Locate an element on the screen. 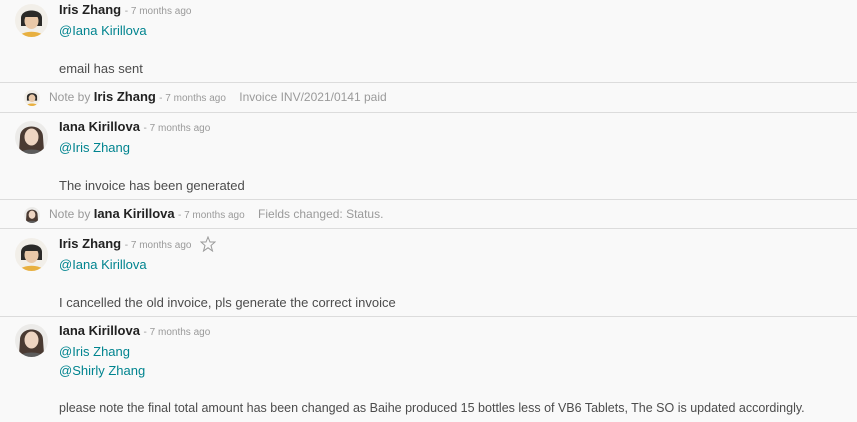  note-text: Fields changed: Status. is located at coordinates (321, 214).